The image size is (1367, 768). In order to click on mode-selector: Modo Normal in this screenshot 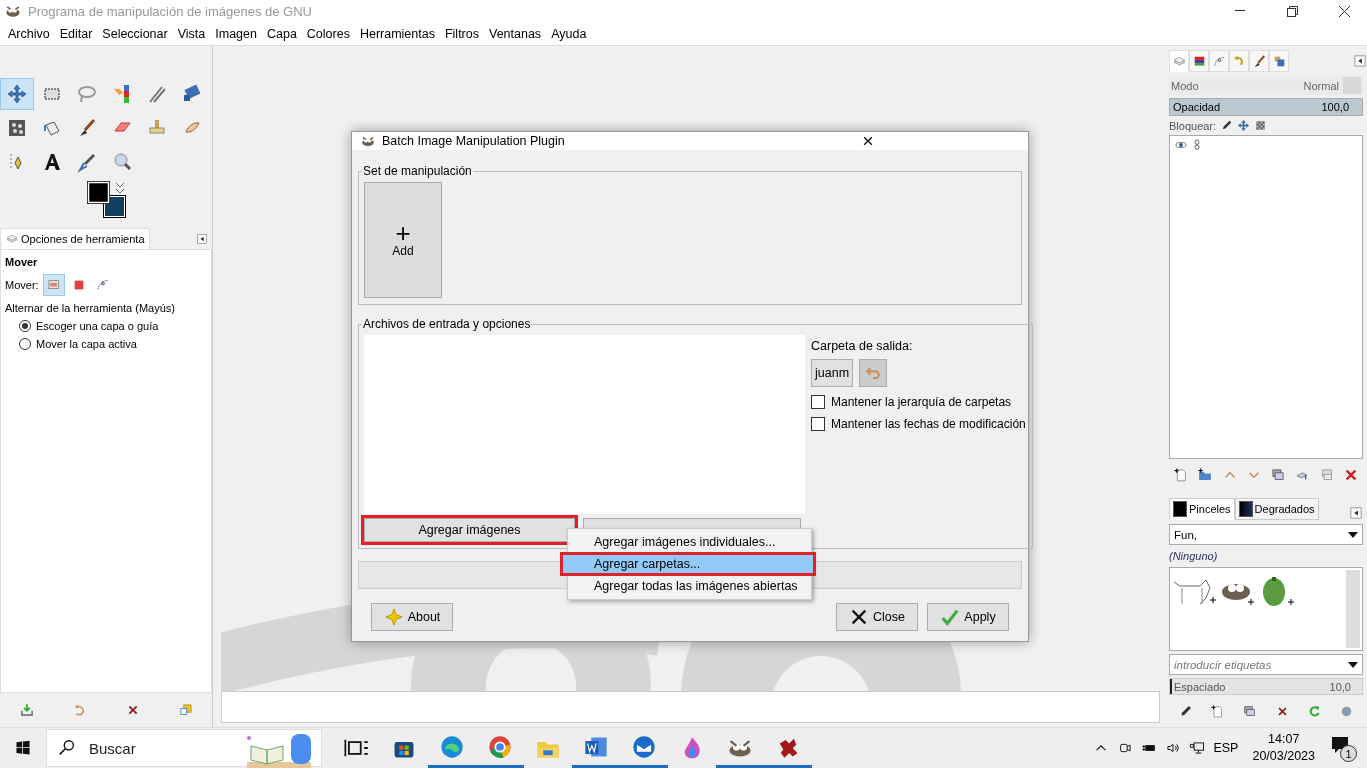, I will do `click(1266, 85)`.